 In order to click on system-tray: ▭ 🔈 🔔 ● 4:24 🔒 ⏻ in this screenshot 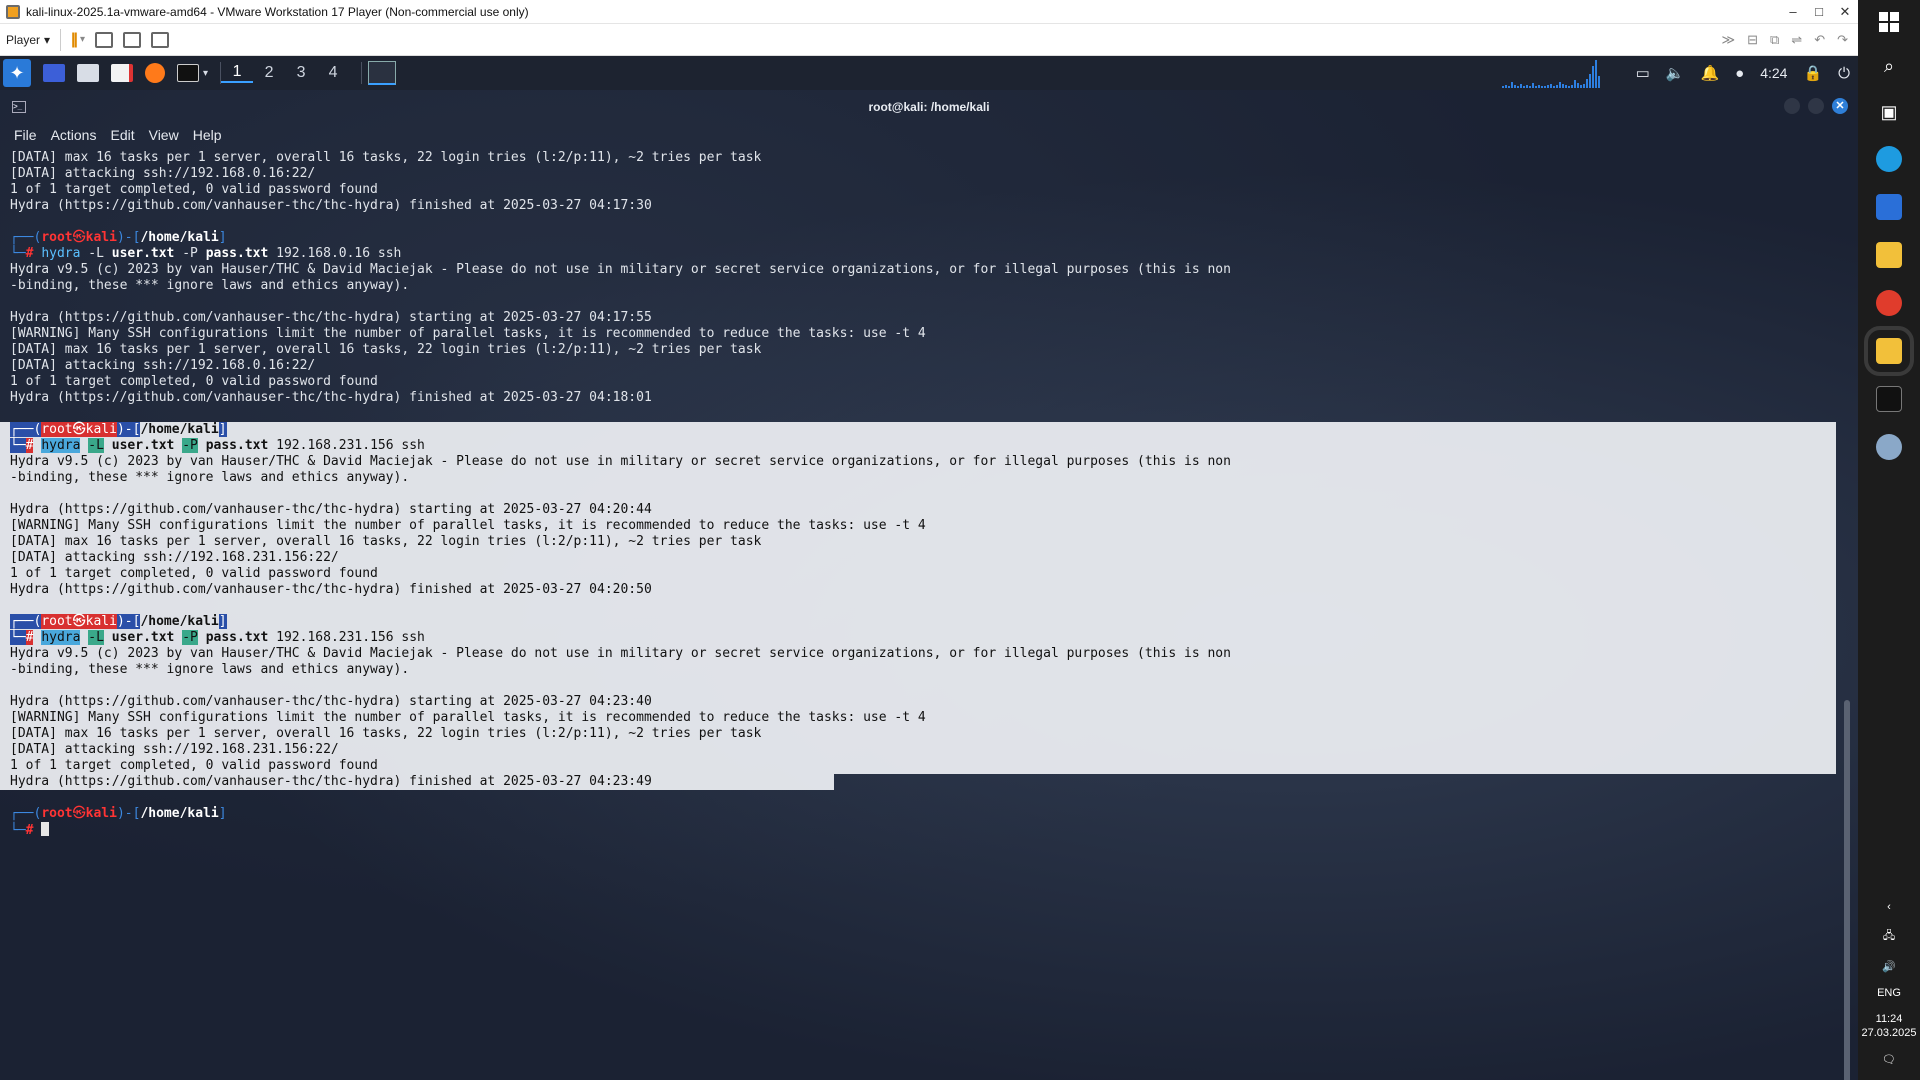, I will do `click(1743, 73)`.